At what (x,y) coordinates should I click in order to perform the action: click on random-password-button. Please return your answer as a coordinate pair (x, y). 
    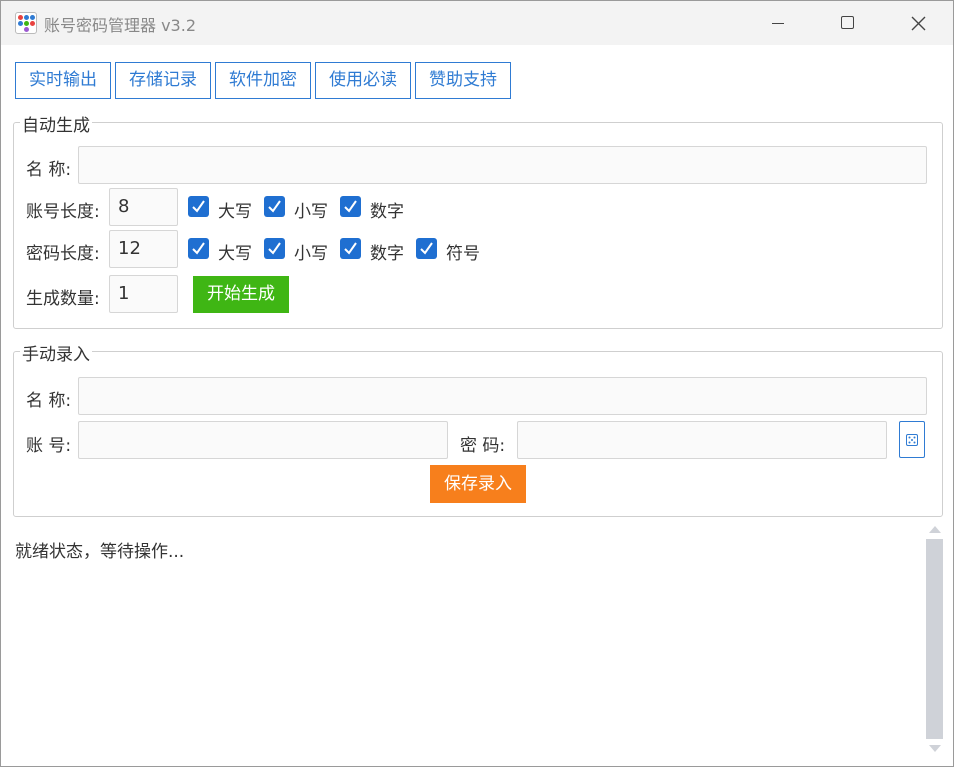
    Looking at the image, I should click on (912, 439).